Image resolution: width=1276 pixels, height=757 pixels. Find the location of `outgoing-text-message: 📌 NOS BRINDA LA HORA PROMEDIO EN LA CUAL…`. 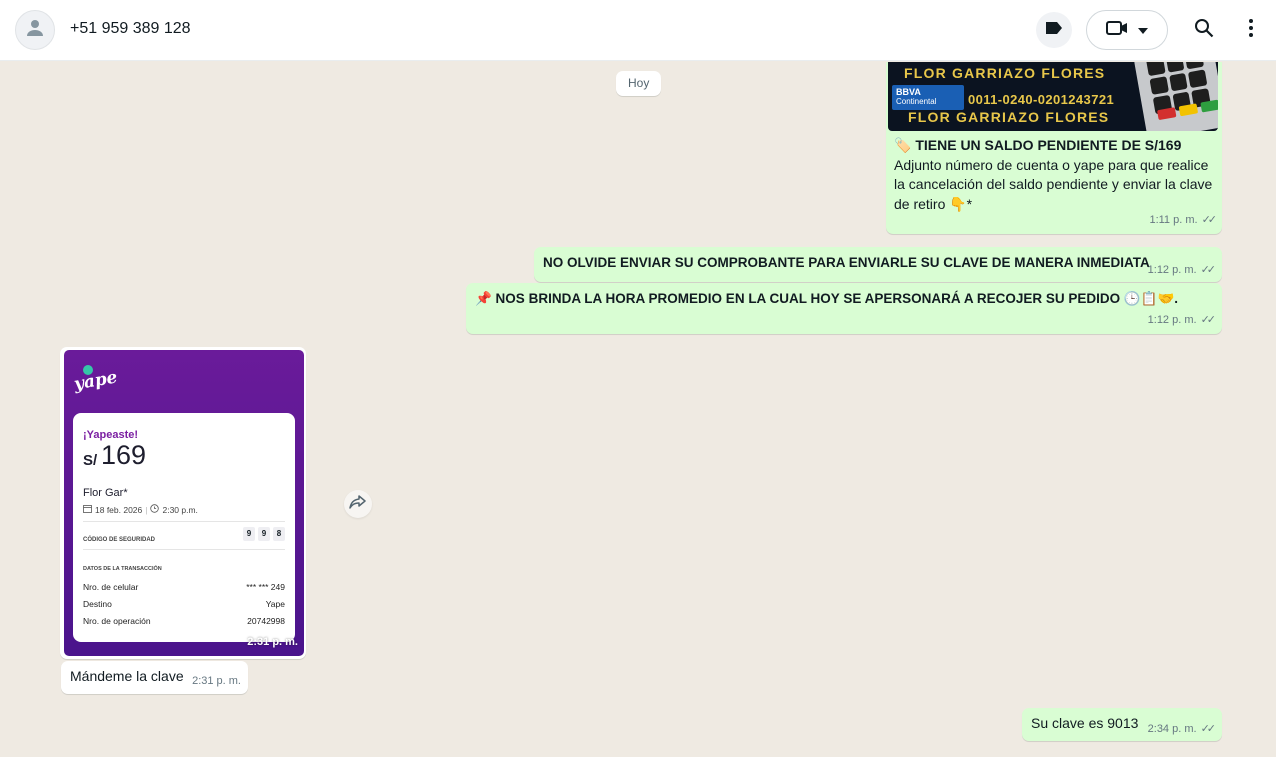

outgoing-text-message: 📌 NOS BRINDA LA HORA PROMEDIO EN LA CUAL… is located at coordinates (844, 308).